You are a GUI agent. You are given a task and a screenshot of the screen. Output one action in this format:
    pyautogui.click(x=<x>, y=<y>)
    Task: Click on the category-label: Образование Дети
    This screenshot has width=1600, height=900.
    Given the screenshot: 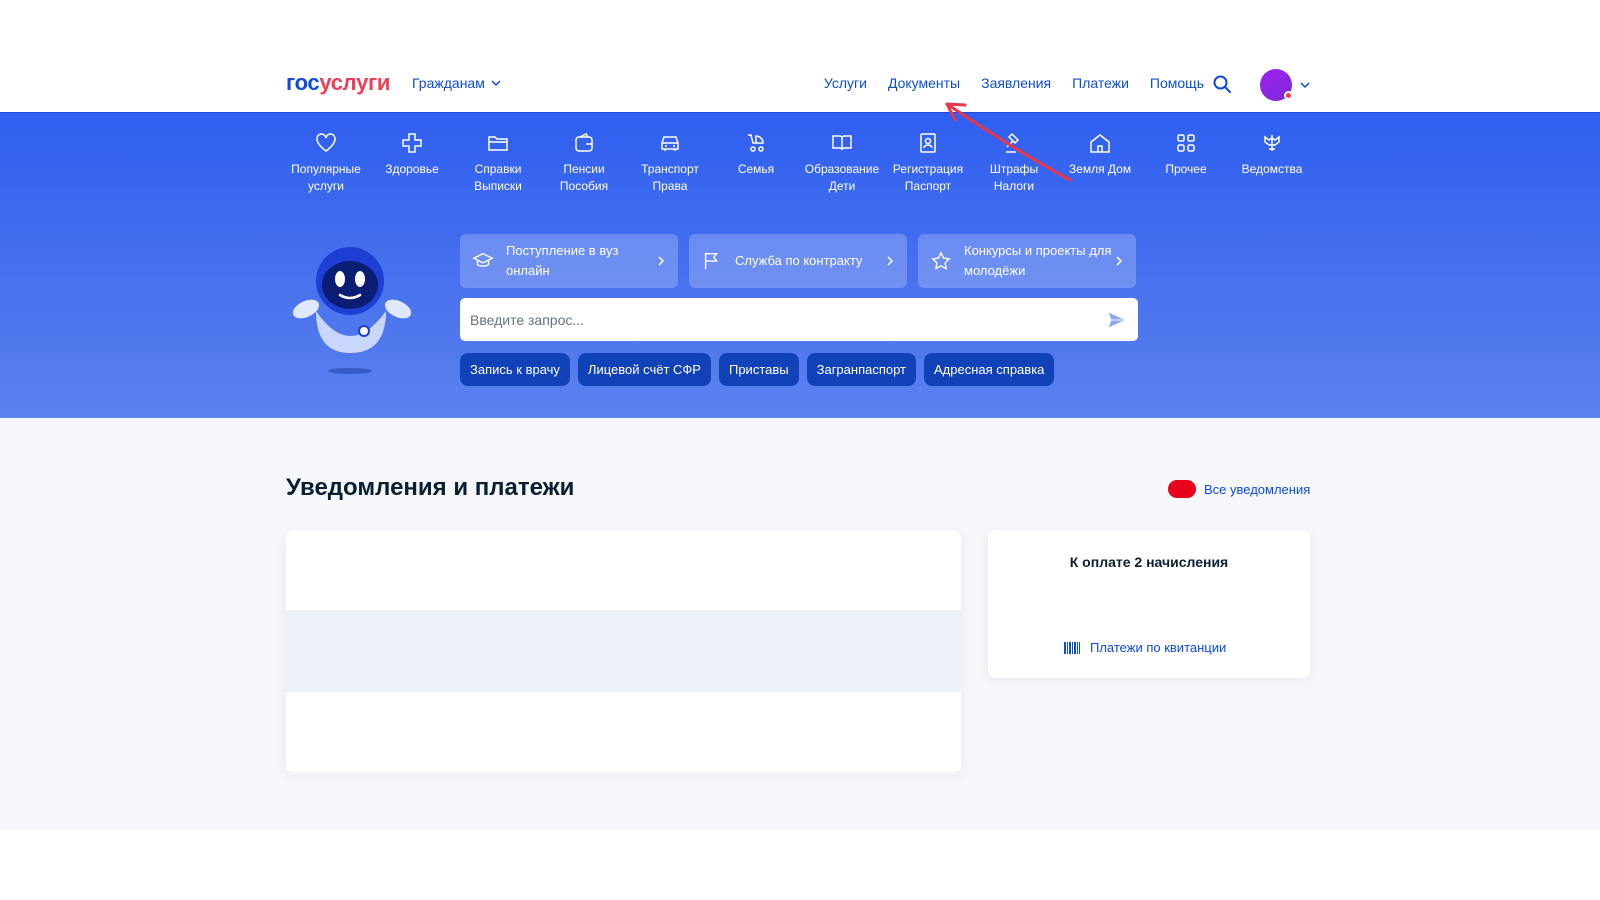 What is the action you would take?
    pyautogui.click(x=842, y=177)
    